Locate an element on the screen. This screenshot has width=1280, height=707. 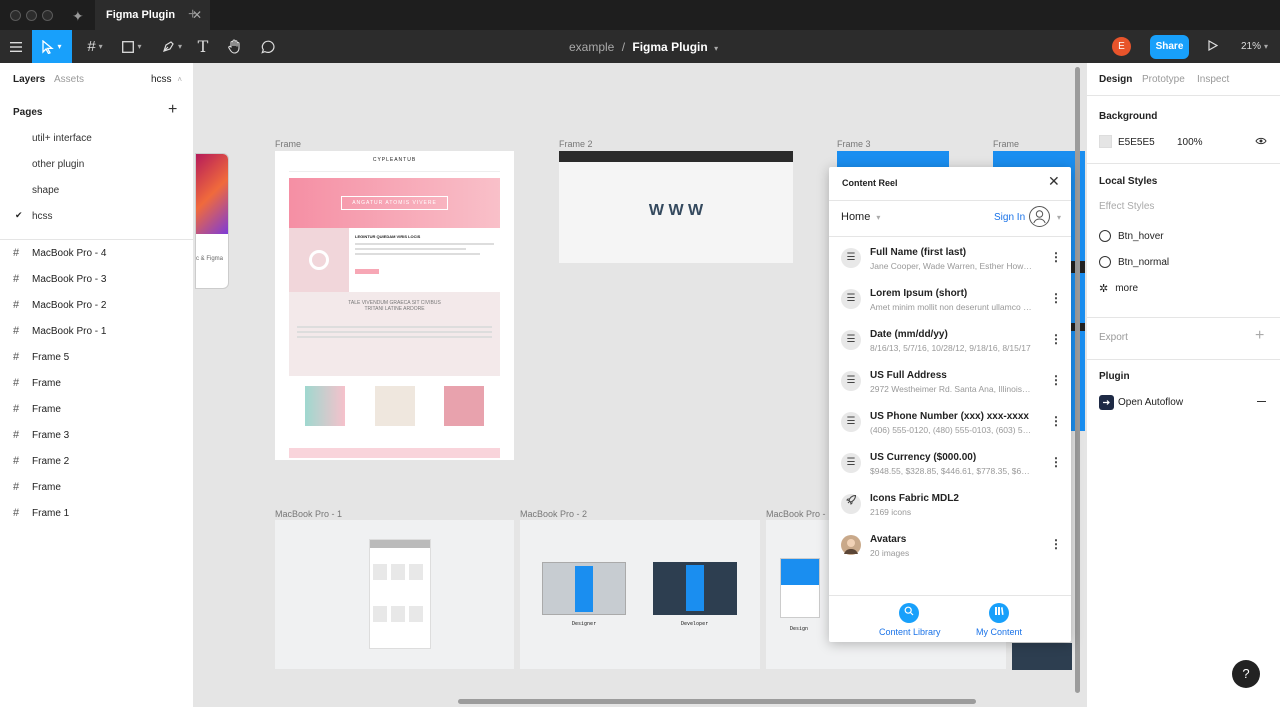
settings-icon: ✲ is located at coordinates (1104, 289).